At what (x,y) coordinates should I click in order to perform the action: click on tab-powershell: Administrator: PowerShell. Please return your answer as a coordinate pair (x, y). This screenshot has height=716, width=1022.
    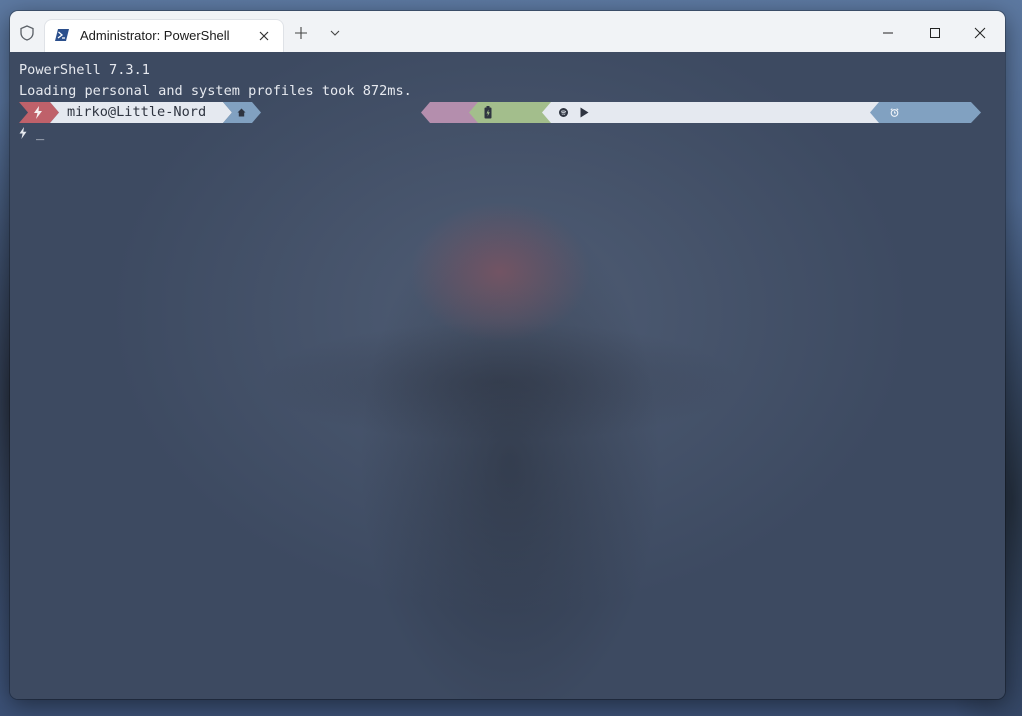
    Looking at the image, I should click on (164, 36).